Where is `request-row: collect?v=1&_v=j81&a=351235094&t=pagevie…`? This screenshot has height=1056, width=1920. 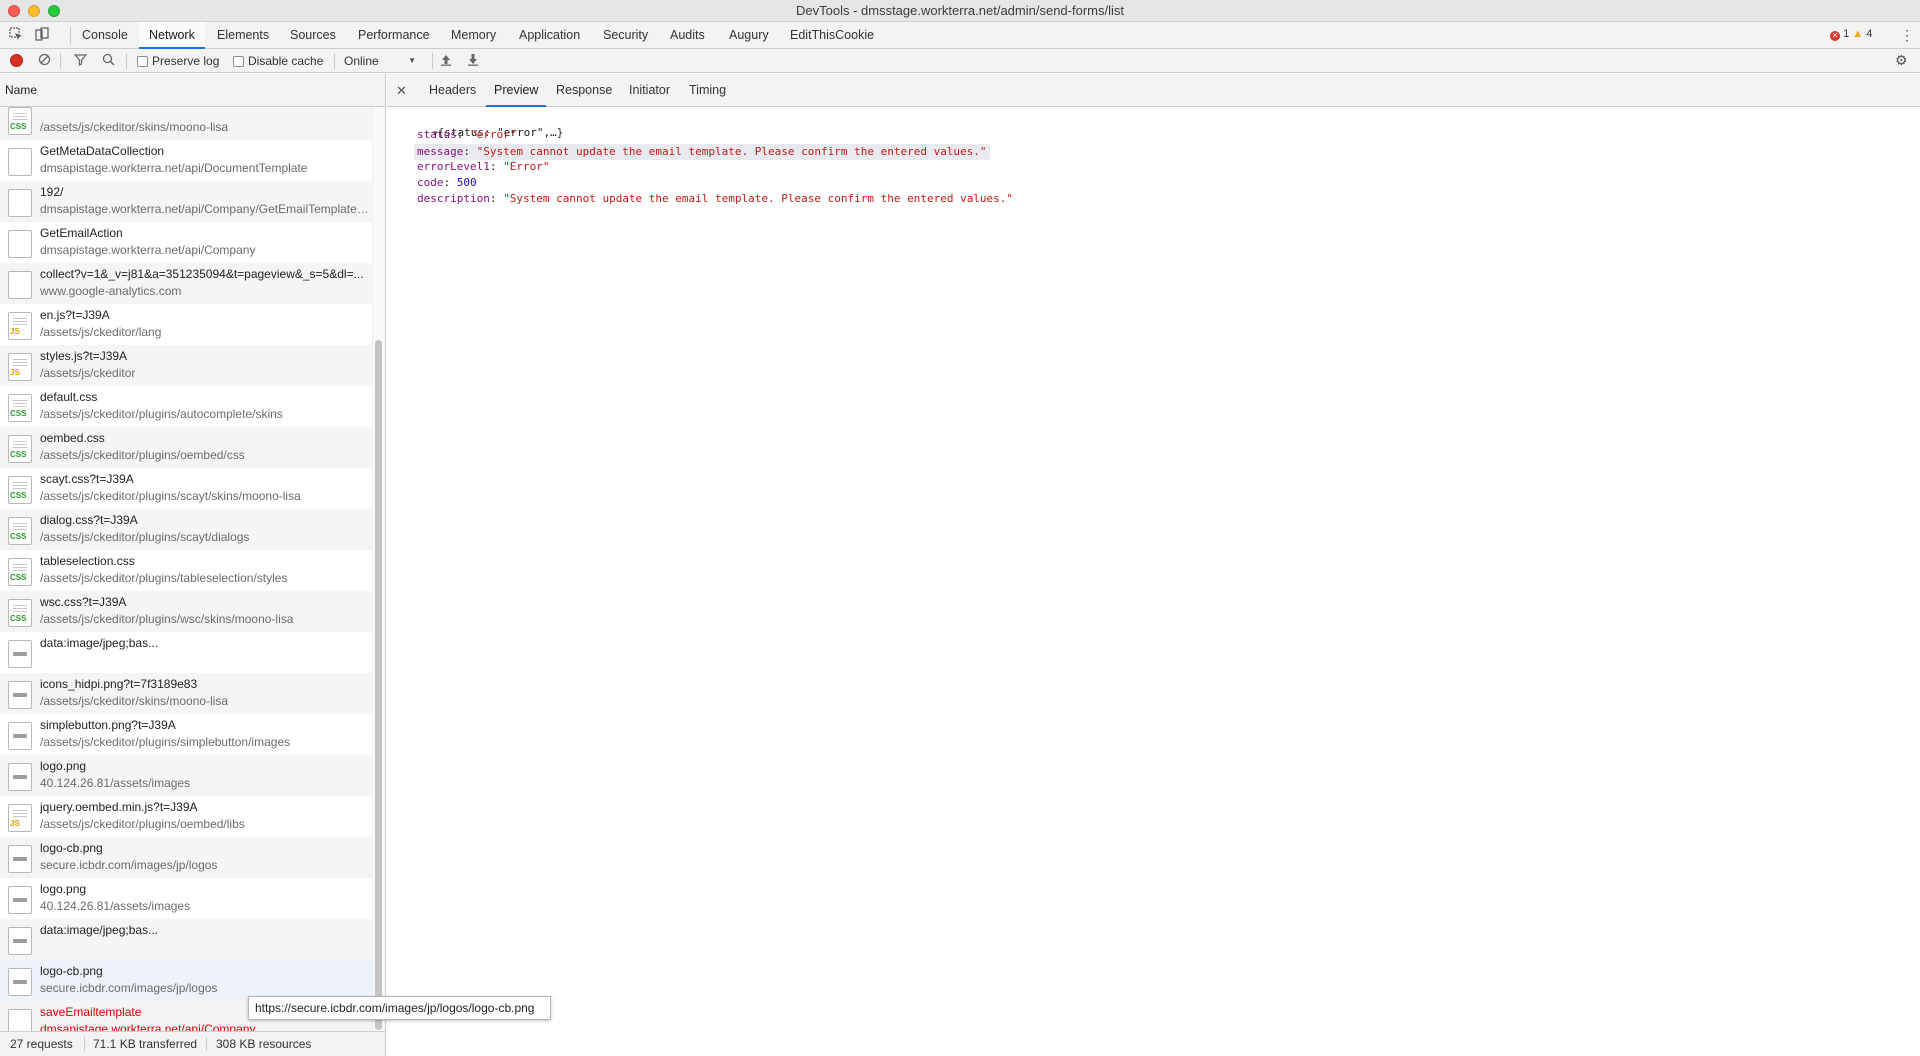 request-row: collect?v=1&_v=j81&a=351235094&t=pagevie… is located at coordinates (186, 283).